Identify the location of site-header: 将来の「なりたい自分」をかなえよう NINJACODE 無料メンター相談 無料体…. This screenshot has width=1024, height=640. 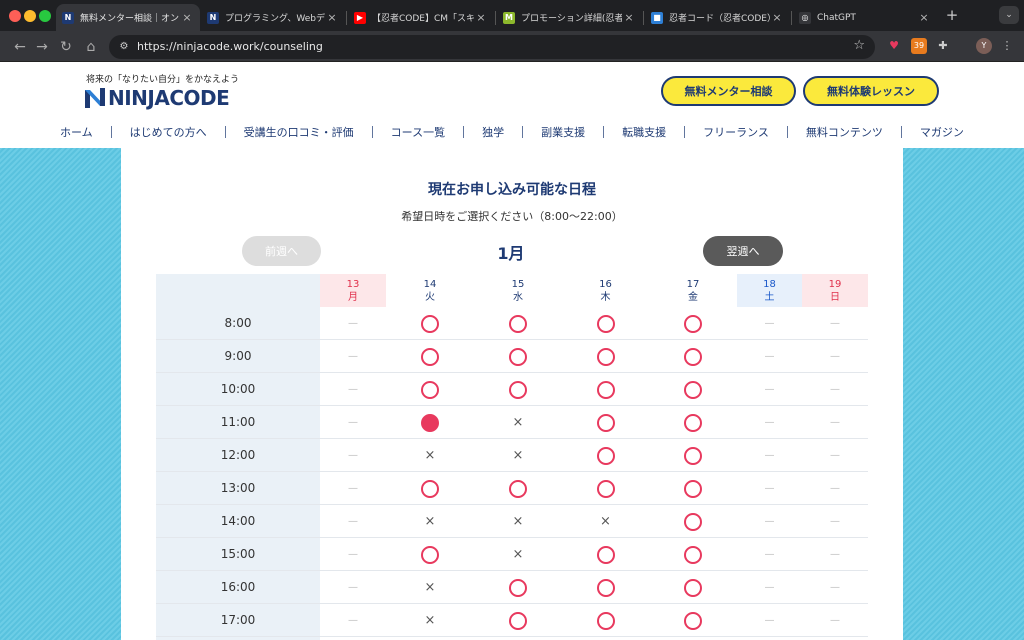
(512, 105).